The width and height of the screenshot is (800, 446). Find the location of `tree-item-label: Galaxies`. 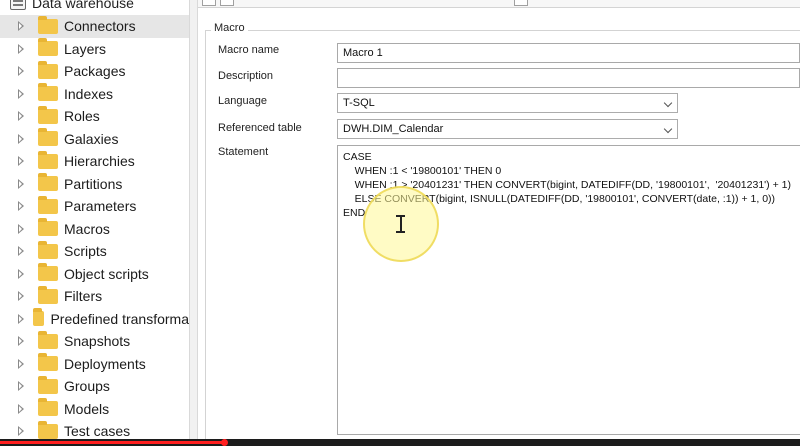

tree-item-label: Galaxies is located at coordinates (91, 138).